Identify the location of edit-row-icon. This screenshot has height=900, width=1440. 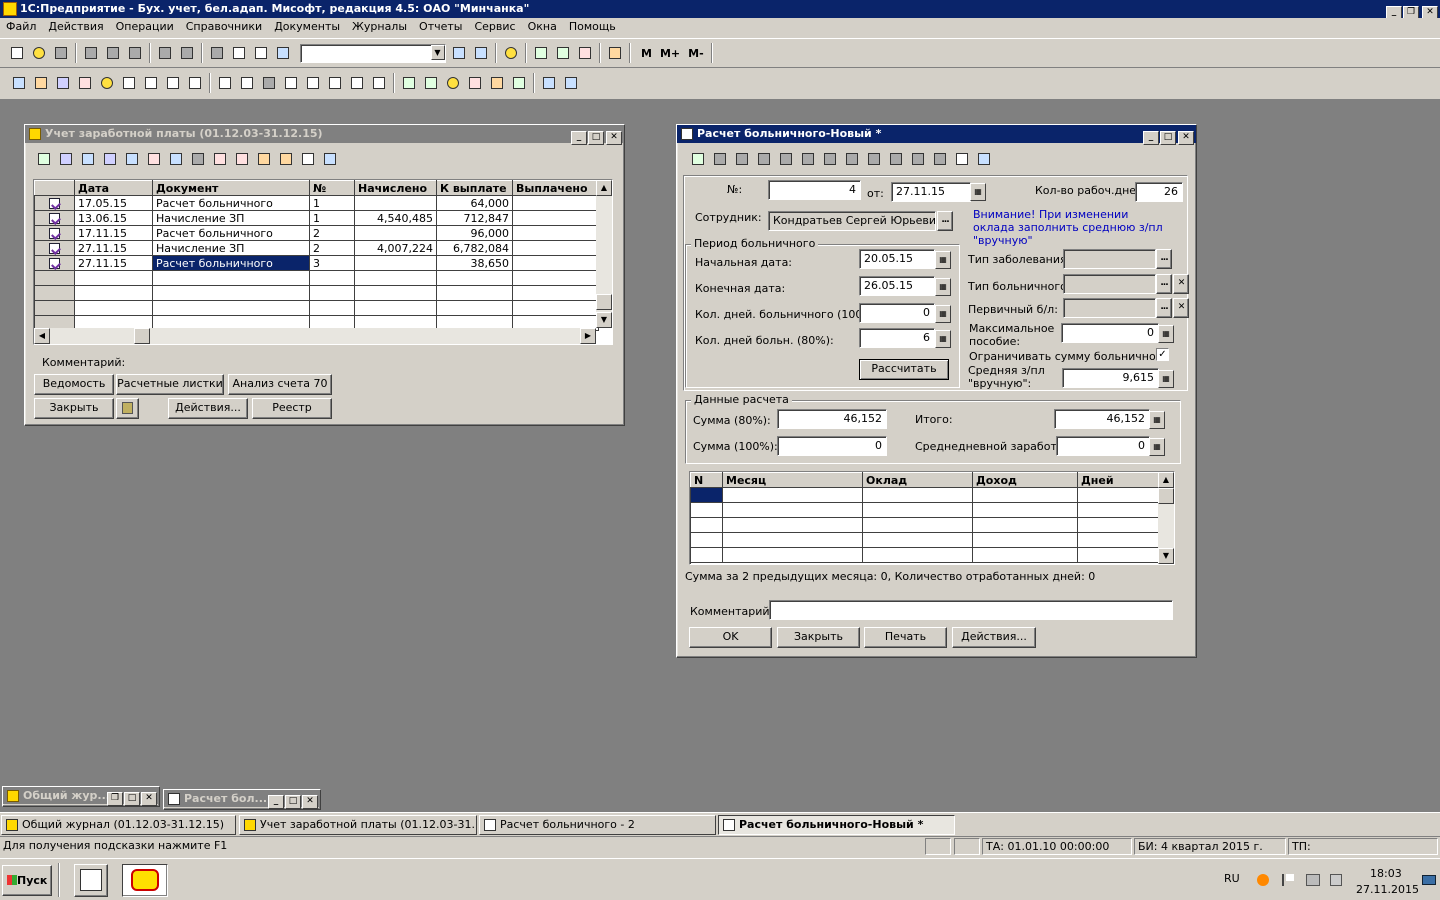
(786, 159).